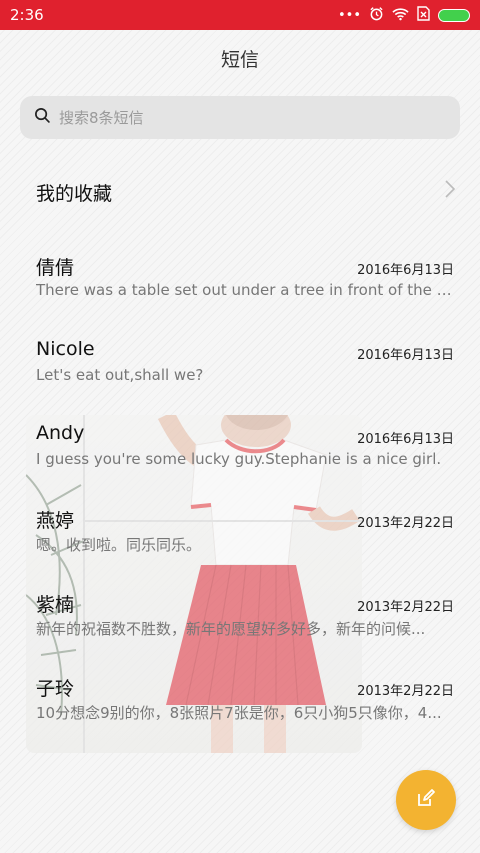 This screenshot has width=480, height=853. Describe the element at coordinates (60, 433) in the screenshot. I see `contact-name: Andy` at that location.